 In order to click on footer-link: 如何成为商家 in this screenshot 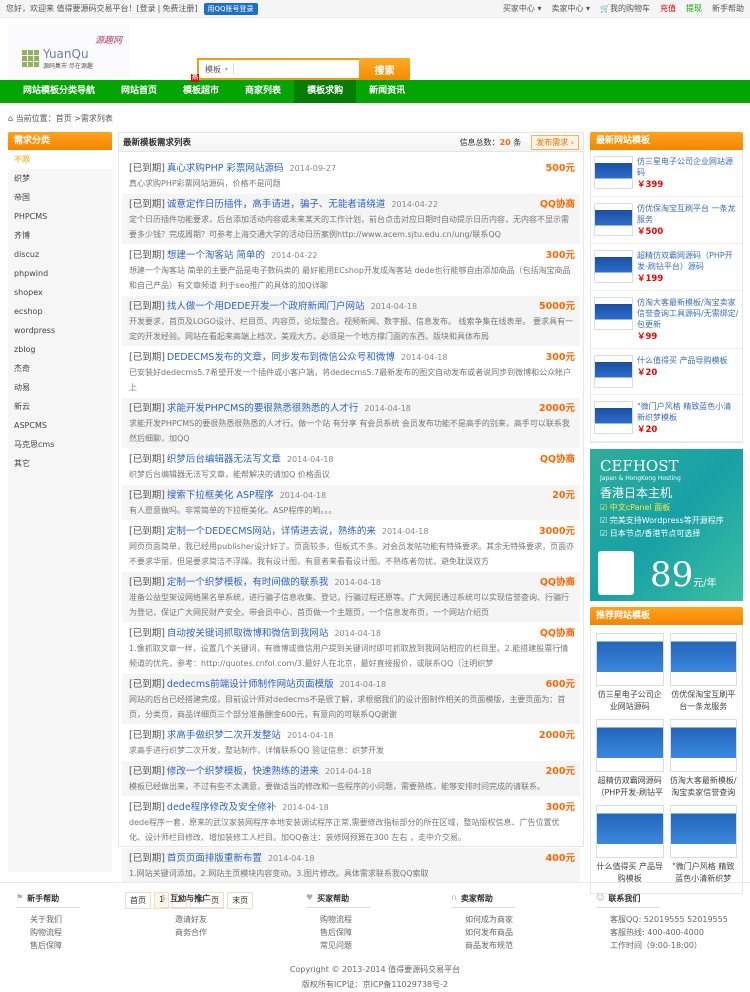, I will do `click(523, 919)`.